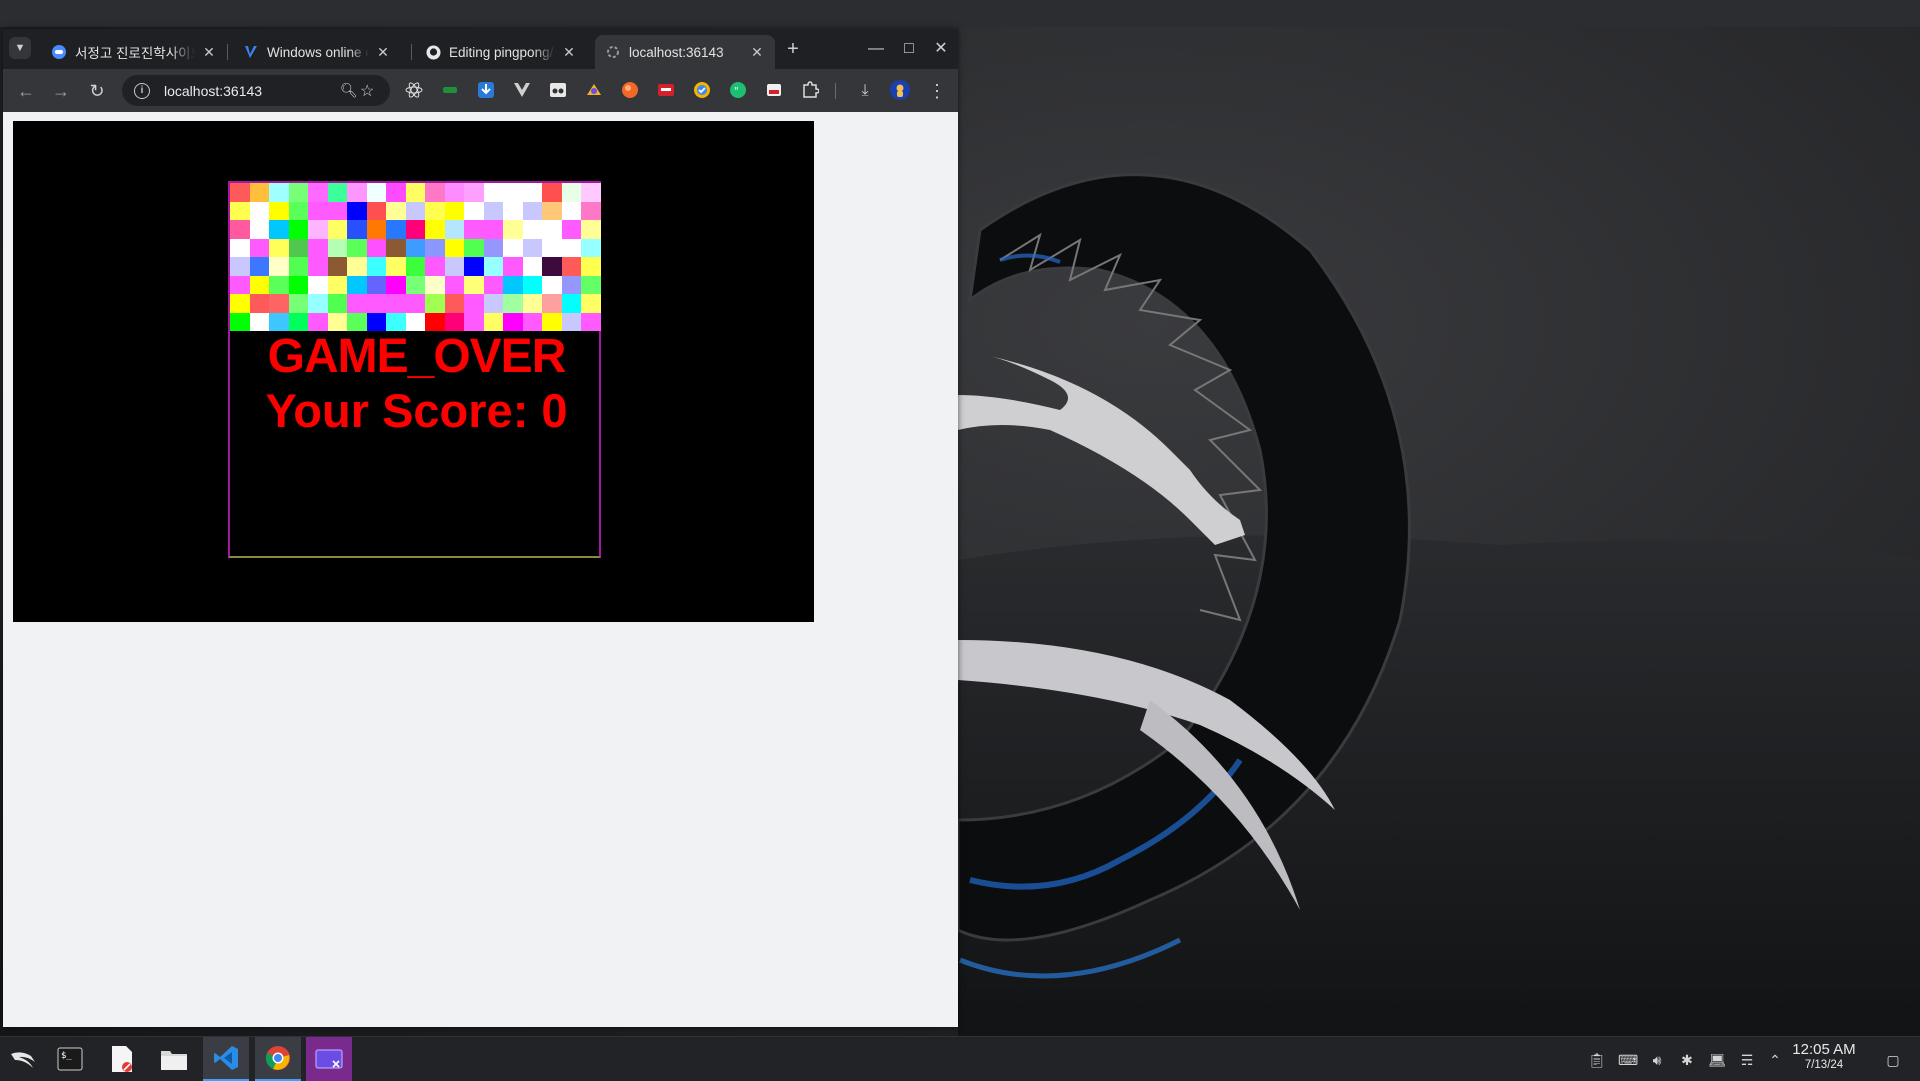 This screenshot has height=1081, width=1920. Describe the element at coordinates (630, 90) in the screenshot. I see `orange-ext-icon` at that location.